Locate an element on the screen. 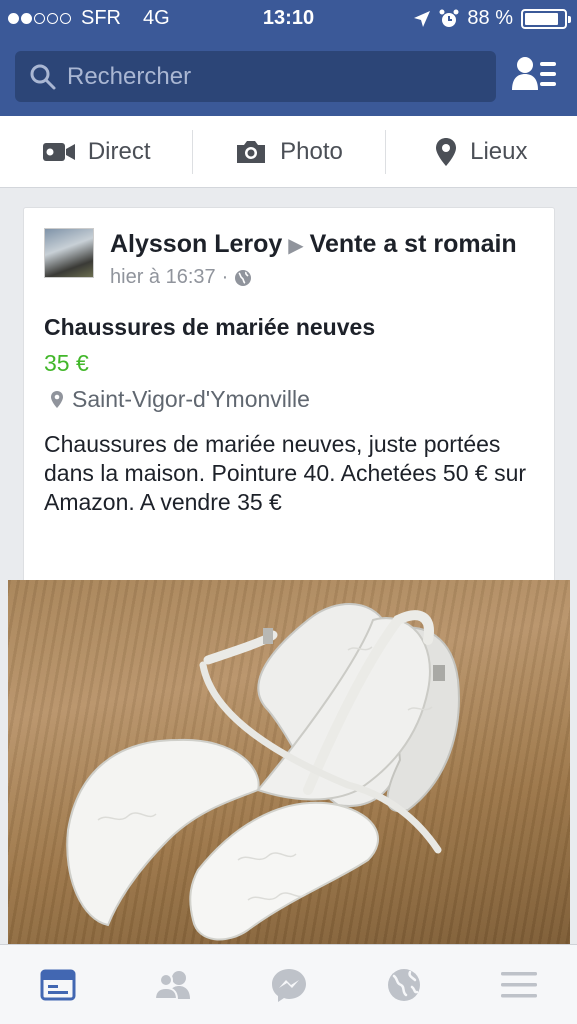 Image resolution: width=577 pixels, height=1024 pixels. top-header: SFR 4G 13:10 88 % Rechercher is located at coordinates (288, 58).